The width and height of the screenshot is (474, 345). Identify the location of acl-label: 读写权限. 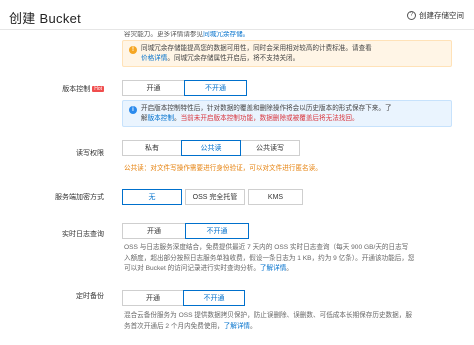
(90, 153).